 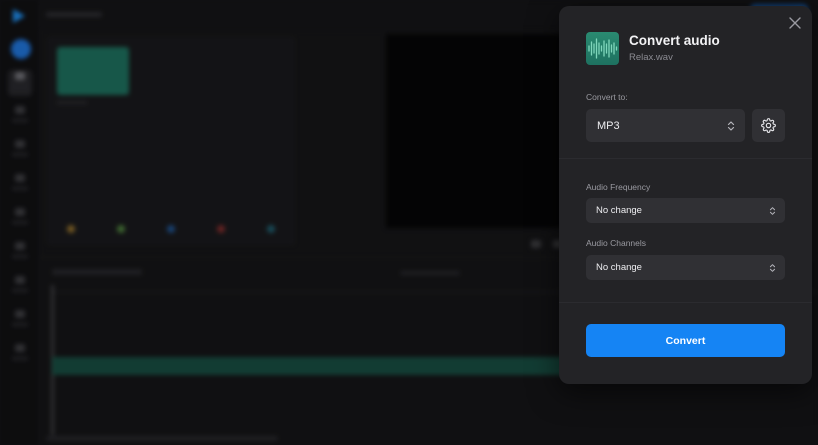 I want to click on close-button, so click(x=795, y=23).